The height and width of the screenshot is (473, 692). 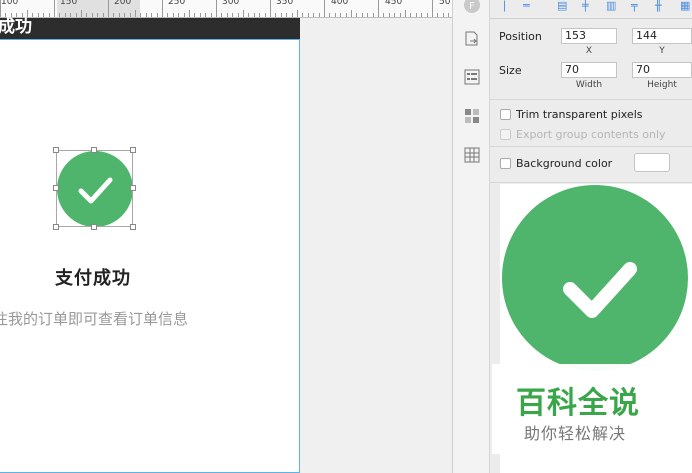 What do you see at coordinates (510, 70) in the screenshot?
I see `size-label: Size` at bounding box center [510, 70].